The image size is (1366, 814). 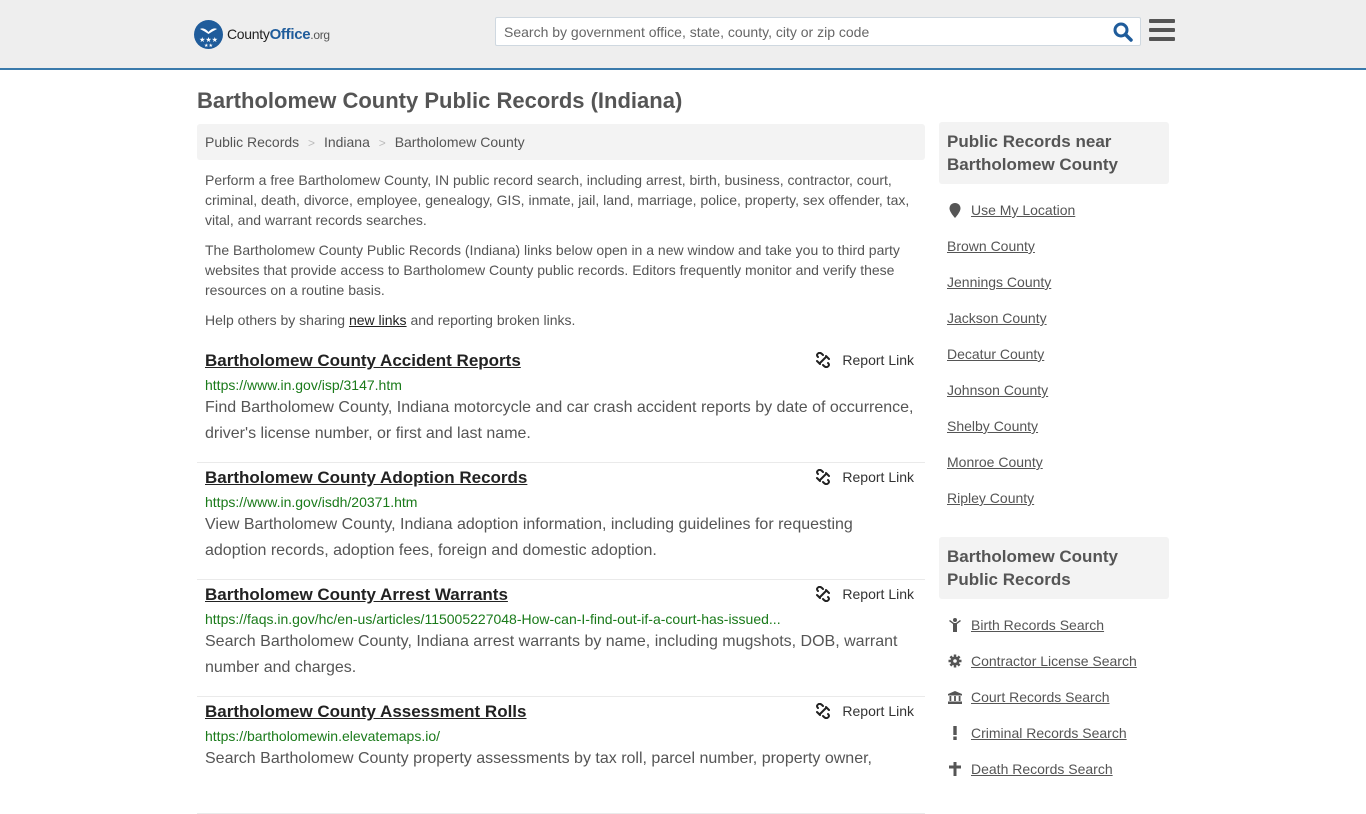 What do you see at coordinates (992, 426) in the screenshot?
I see `nearby-county-link: Shelby County` at bounding box center [992, 426].